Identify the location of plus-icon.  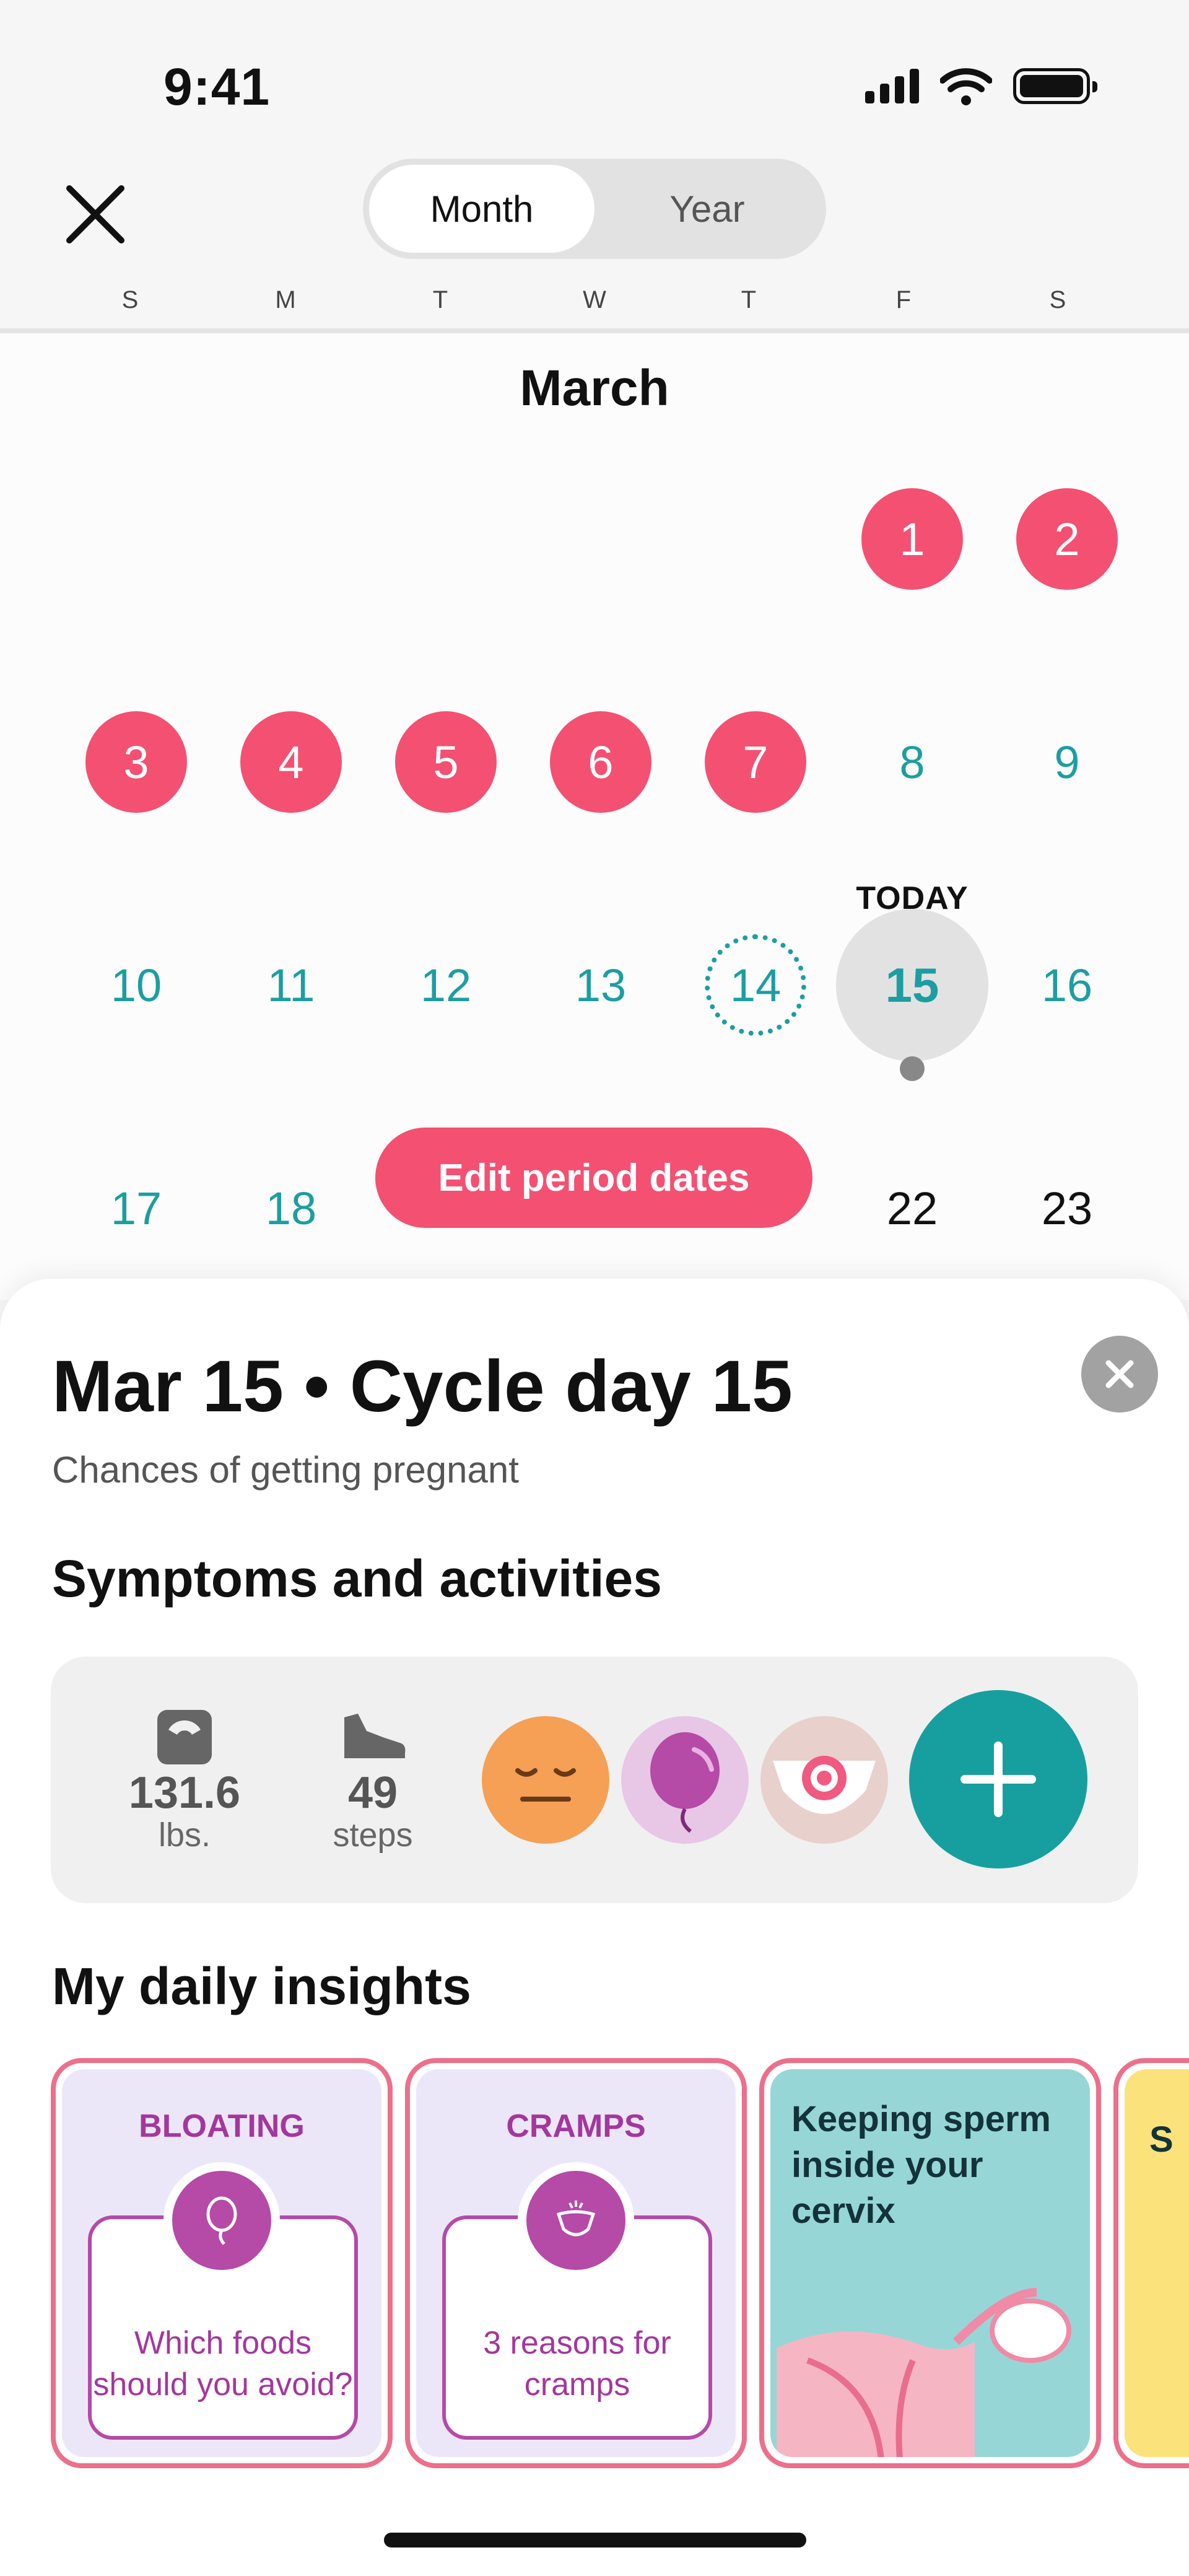
(998, 1779).